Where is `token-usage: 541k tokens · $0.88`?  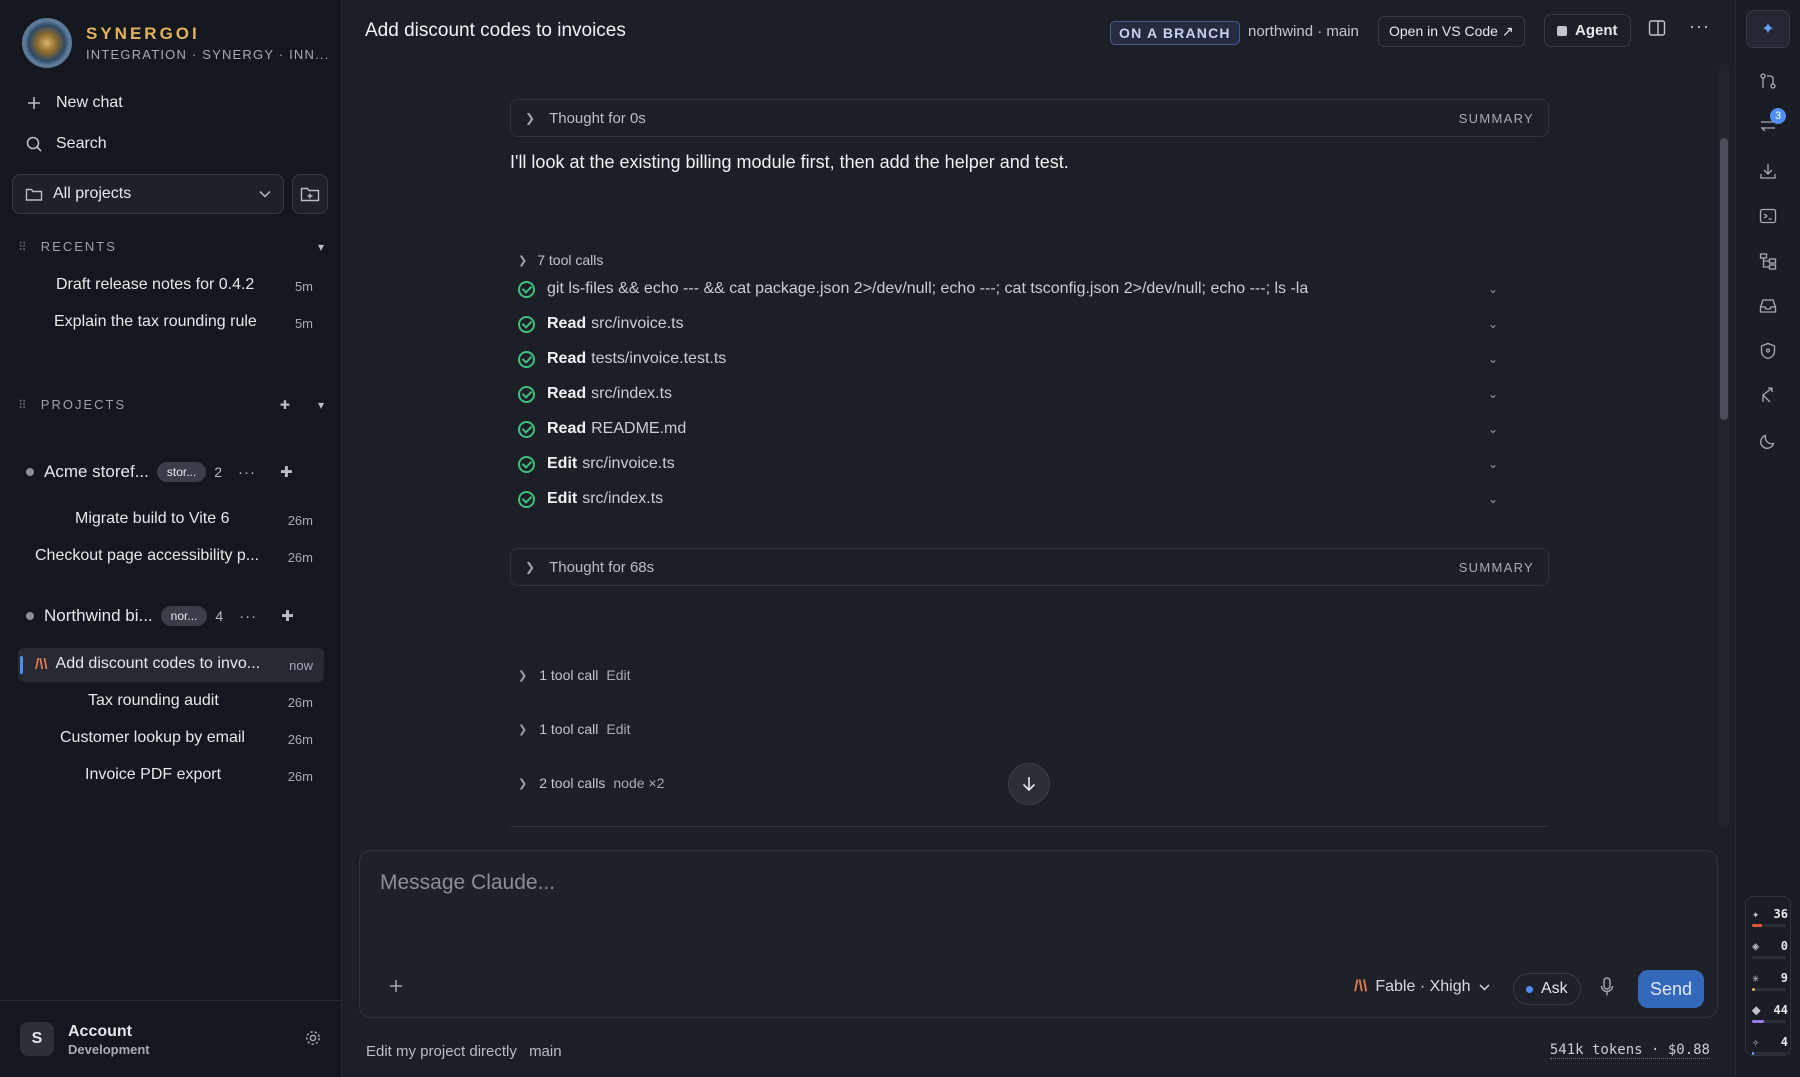 token-usage: 541k tokens · $0.88 is located at coordinates (1629, 1050).